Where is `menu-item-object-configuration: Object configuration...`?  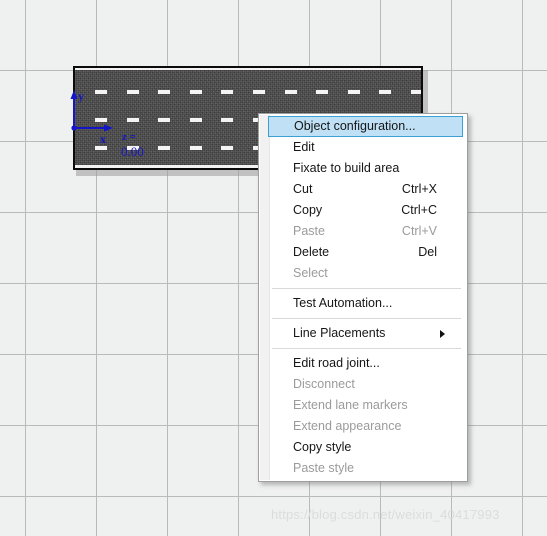 menu-item-object-configuration: Object configuration... is located at coordinates (365, 126).